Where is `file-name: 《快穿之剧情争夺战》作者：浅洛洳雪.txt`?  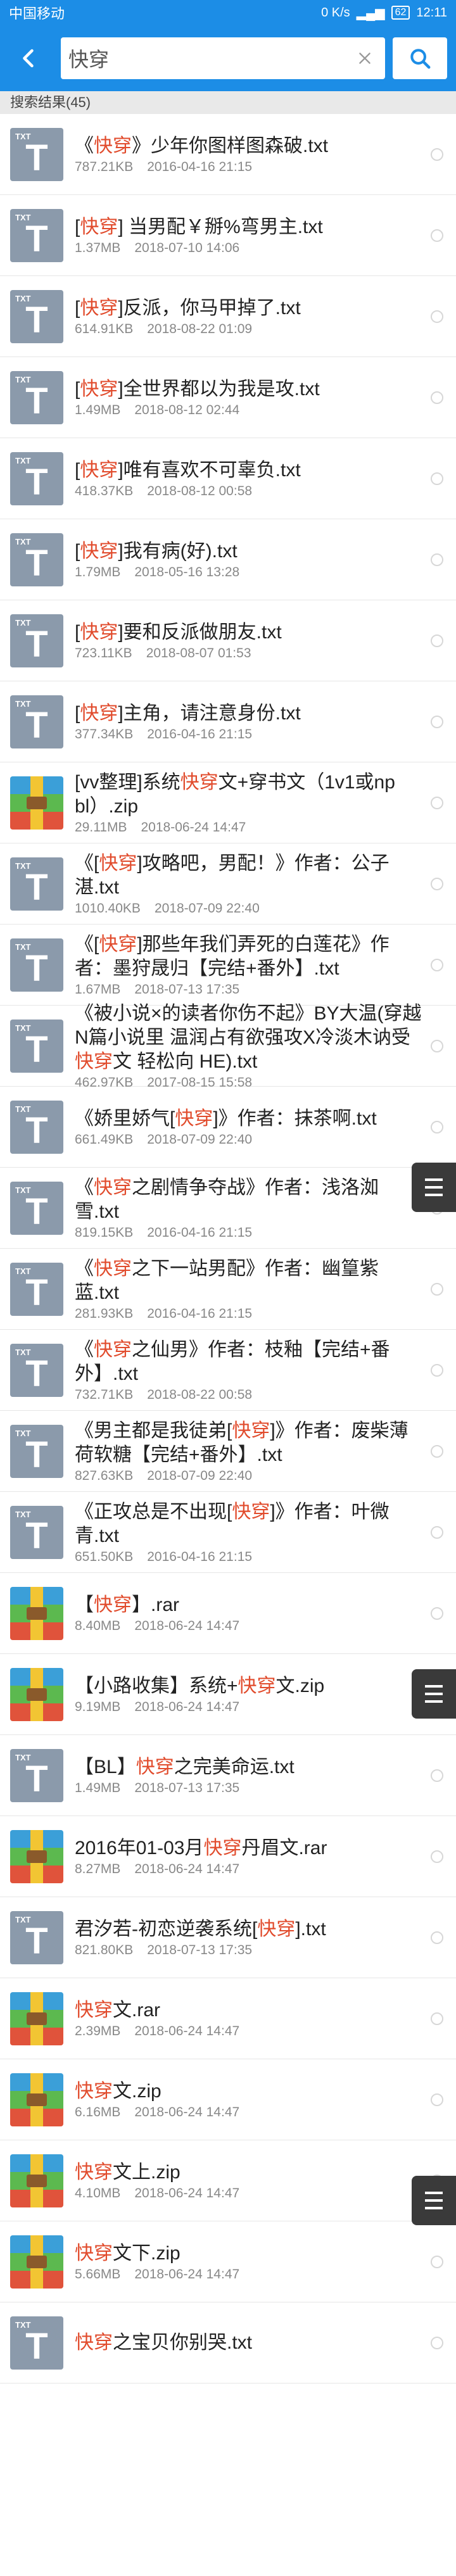
file-name: 《快穿之剧情争夺战》作者：浅洛洳雪.txt is located at coordinates (248, 1200).